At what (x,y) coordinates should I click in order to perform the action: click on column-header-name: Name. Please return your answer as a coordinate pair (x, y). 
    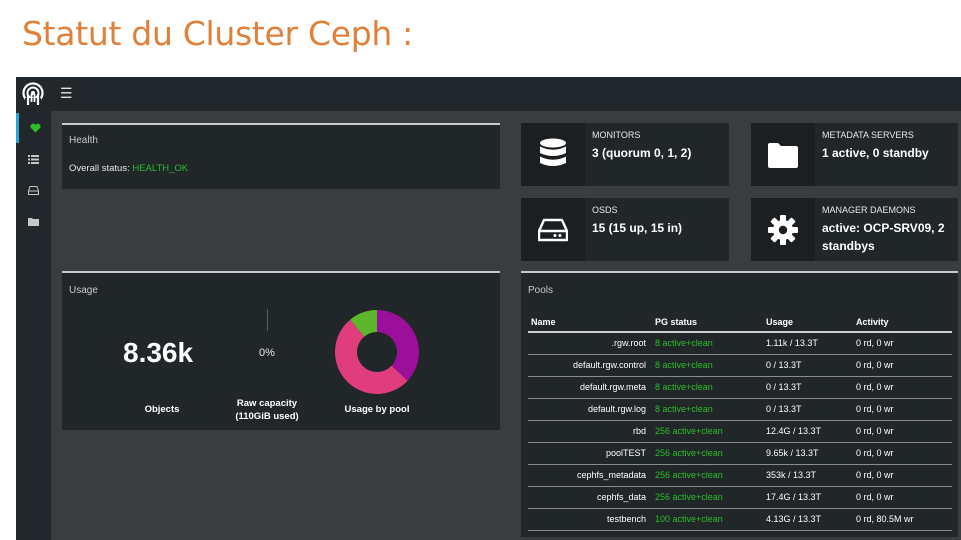
    Looking at the image, I should click on (590, 322).